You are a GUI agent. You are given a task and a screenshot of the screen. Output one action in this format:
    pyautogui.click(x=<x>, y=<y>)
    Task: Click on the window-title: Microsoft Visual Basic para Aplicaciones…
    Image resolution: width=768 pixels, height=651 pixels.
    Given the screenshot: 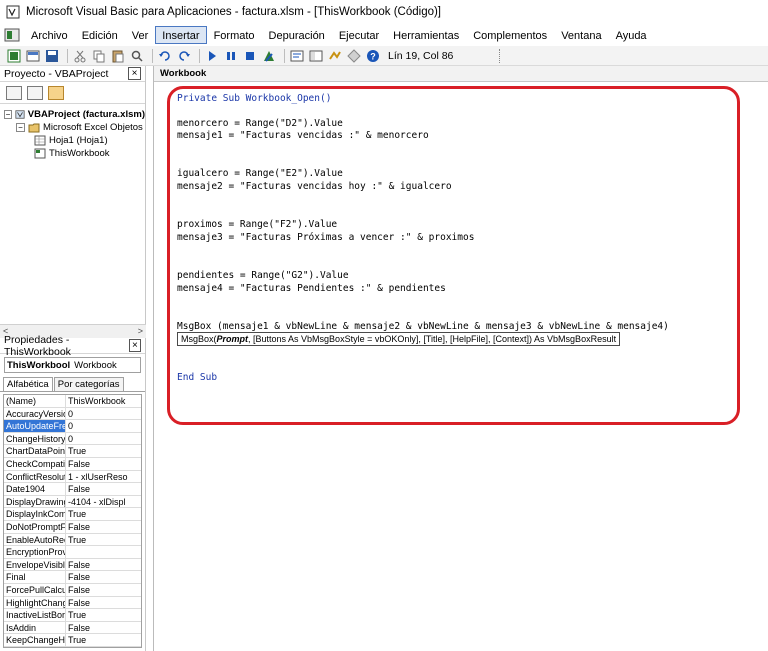 What is the action you would take?
    pyautogui.click(x=234, y=12)
    